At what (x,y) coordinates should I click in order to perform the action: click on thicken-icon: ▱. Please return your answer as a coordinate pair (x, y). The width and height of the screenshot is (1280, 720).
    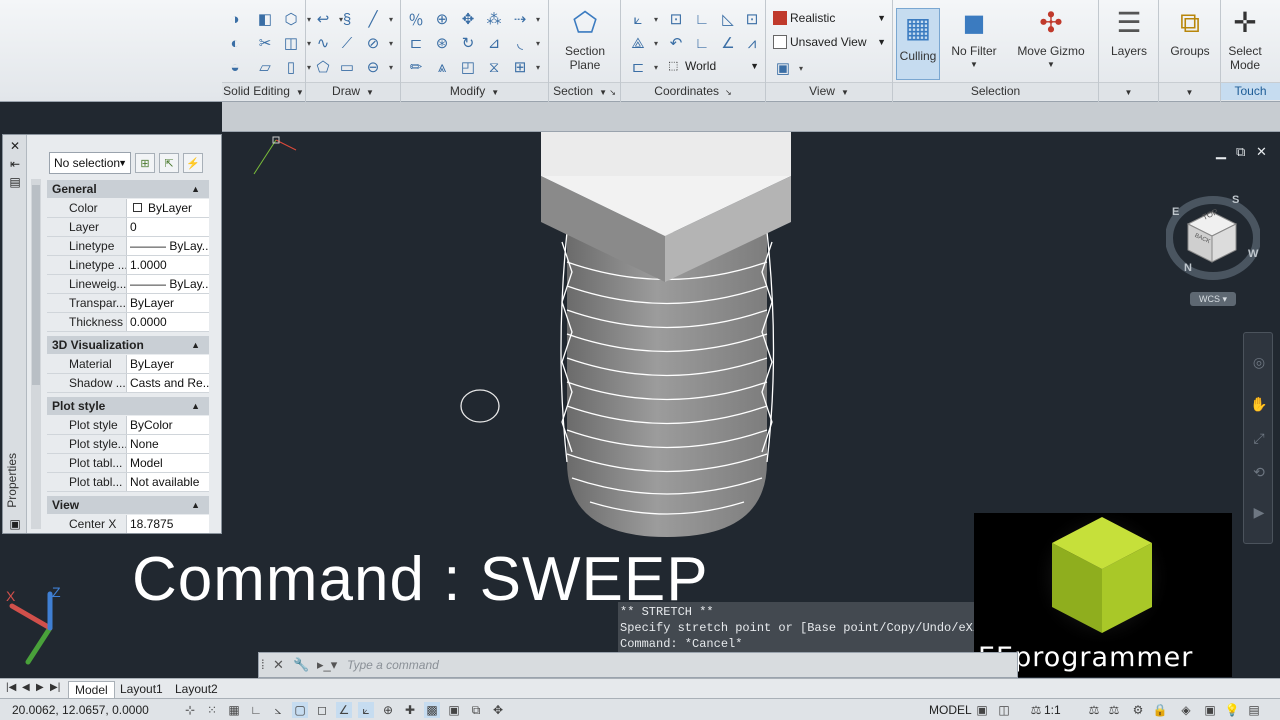
    Looking at the image, I should click on (265, 67).